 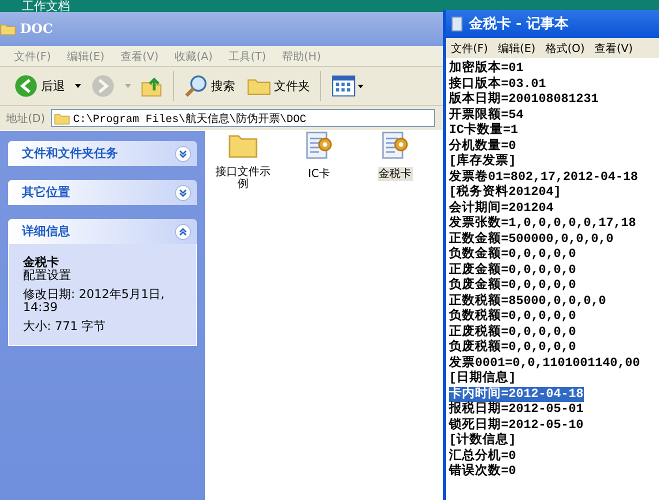 What do you see at coordinates (543, 177) in the screenshot?
I see `text-line: 发票卷01=802,17,2012-04-18` at bounding box center [543, 177].